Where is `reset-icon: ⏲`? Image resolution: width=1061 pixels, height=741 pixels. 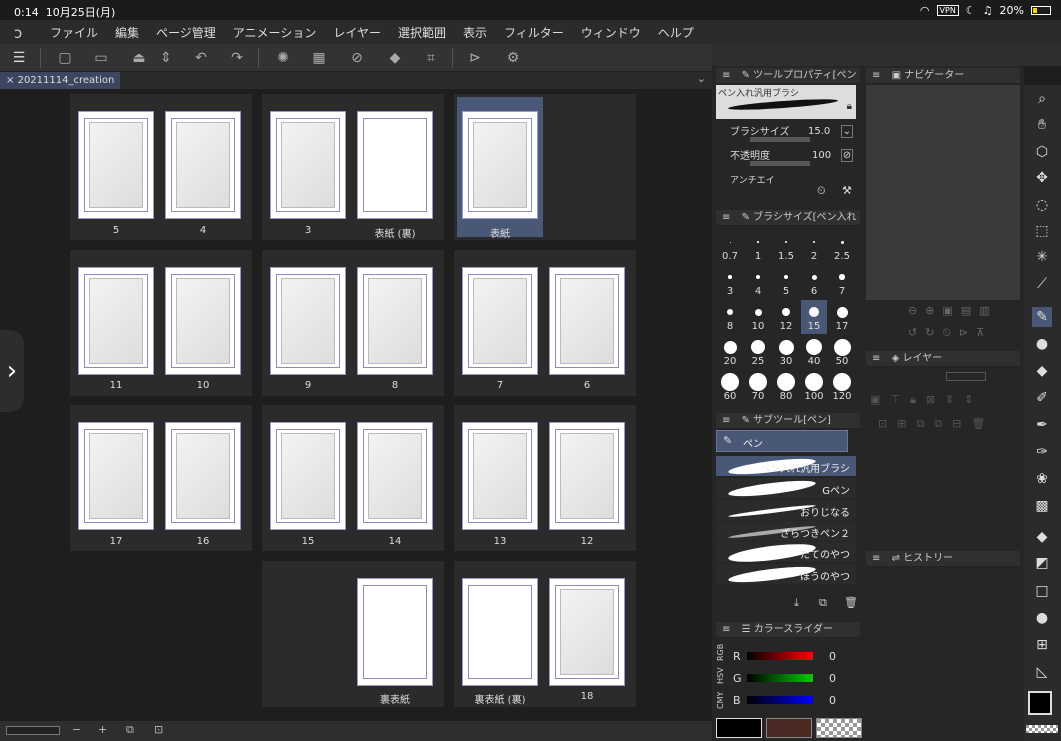 reset-icon: ⏲ is located at coordinates (821, 191).